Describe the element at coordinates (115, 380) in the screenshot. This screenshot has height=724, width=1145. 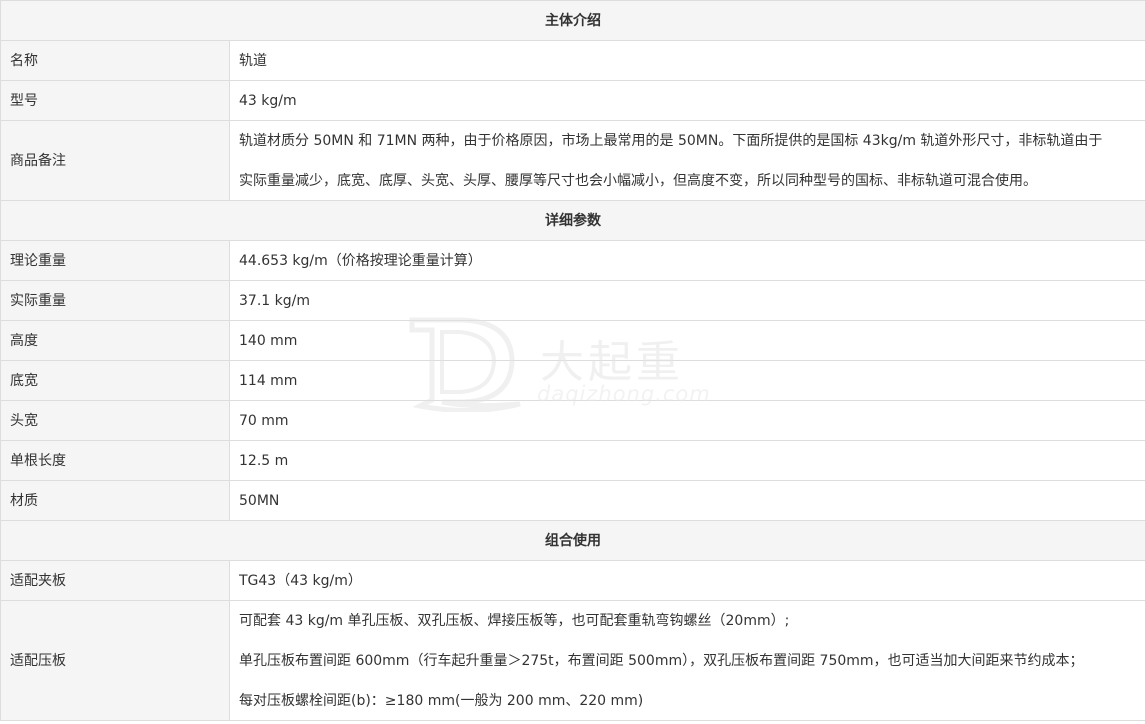
I see `row-label: 底宽` at that location.